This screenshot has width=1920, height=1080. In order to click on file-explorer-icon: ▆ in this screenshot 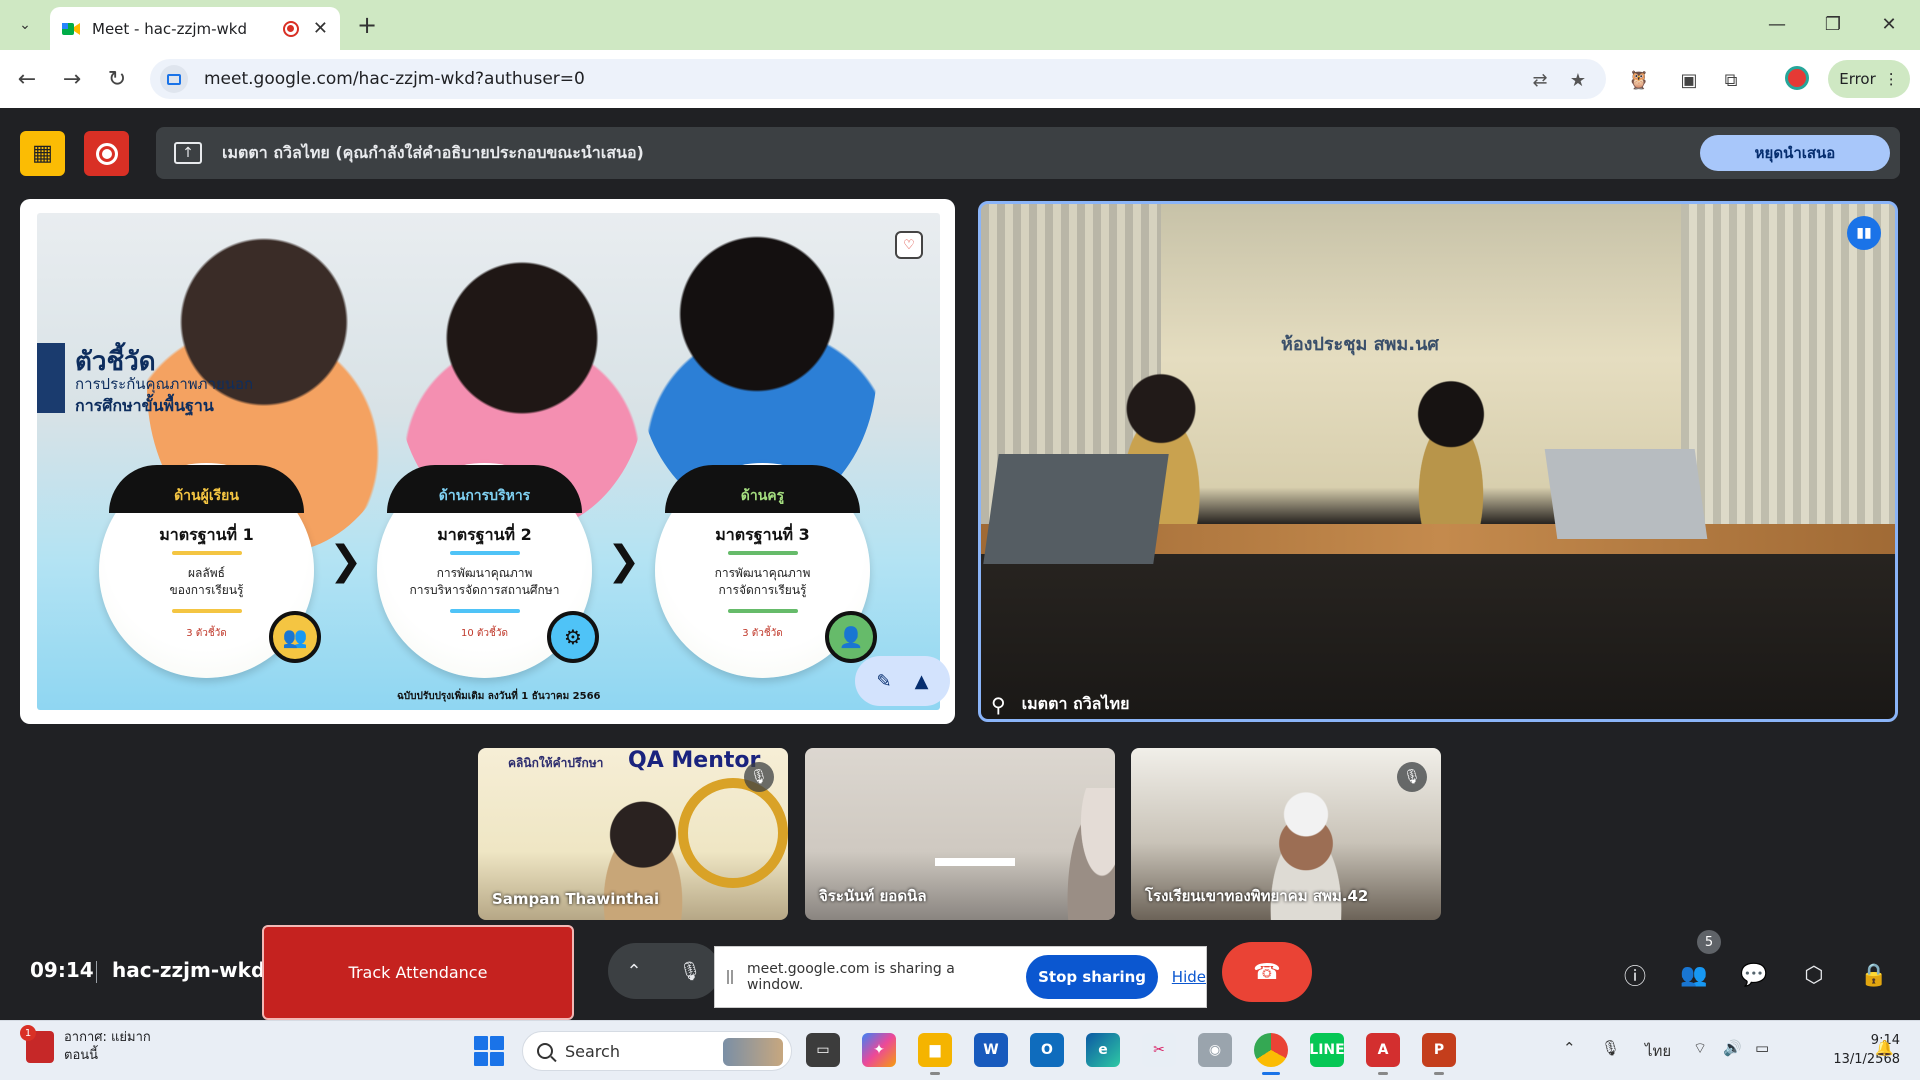, I will do `click(935, 1054)`.